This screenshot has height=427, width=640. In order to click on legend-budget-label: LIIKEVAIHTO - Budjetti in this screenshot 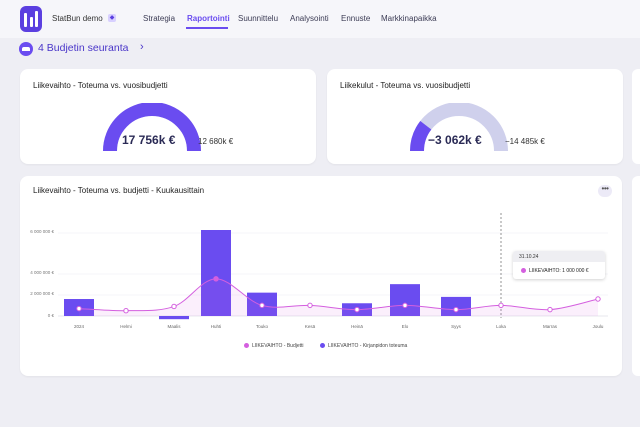, I will do `click(278, 346)`.